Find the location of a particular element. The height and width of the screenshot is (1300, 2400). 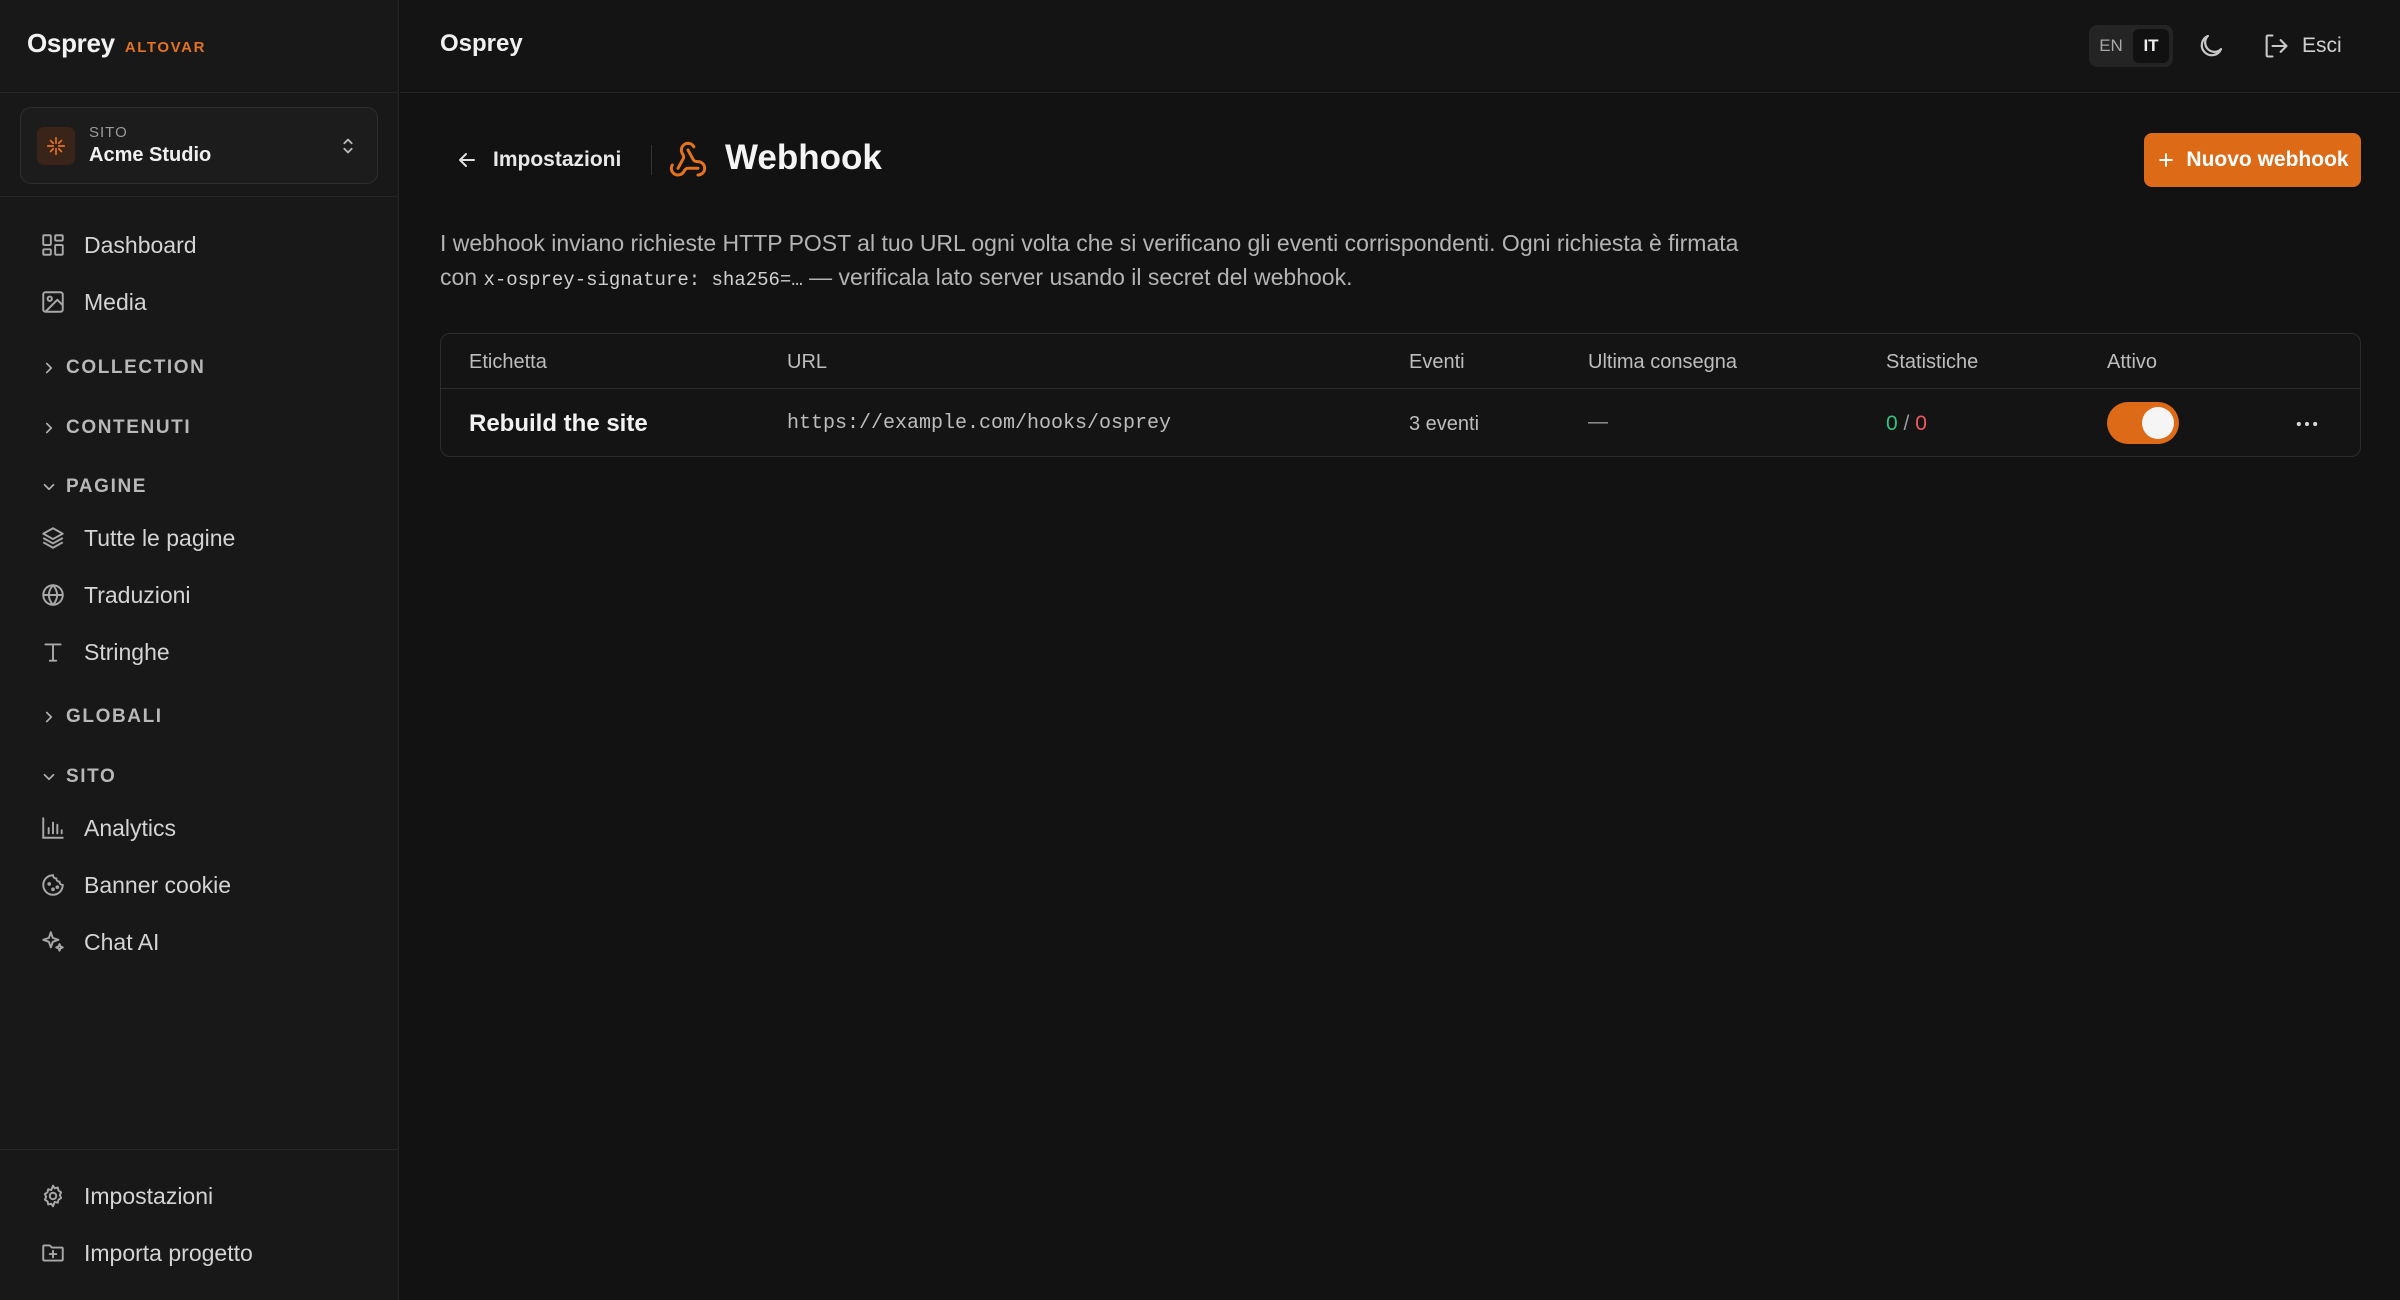

brand-name: Osprey is located at coordinates (71, 43).